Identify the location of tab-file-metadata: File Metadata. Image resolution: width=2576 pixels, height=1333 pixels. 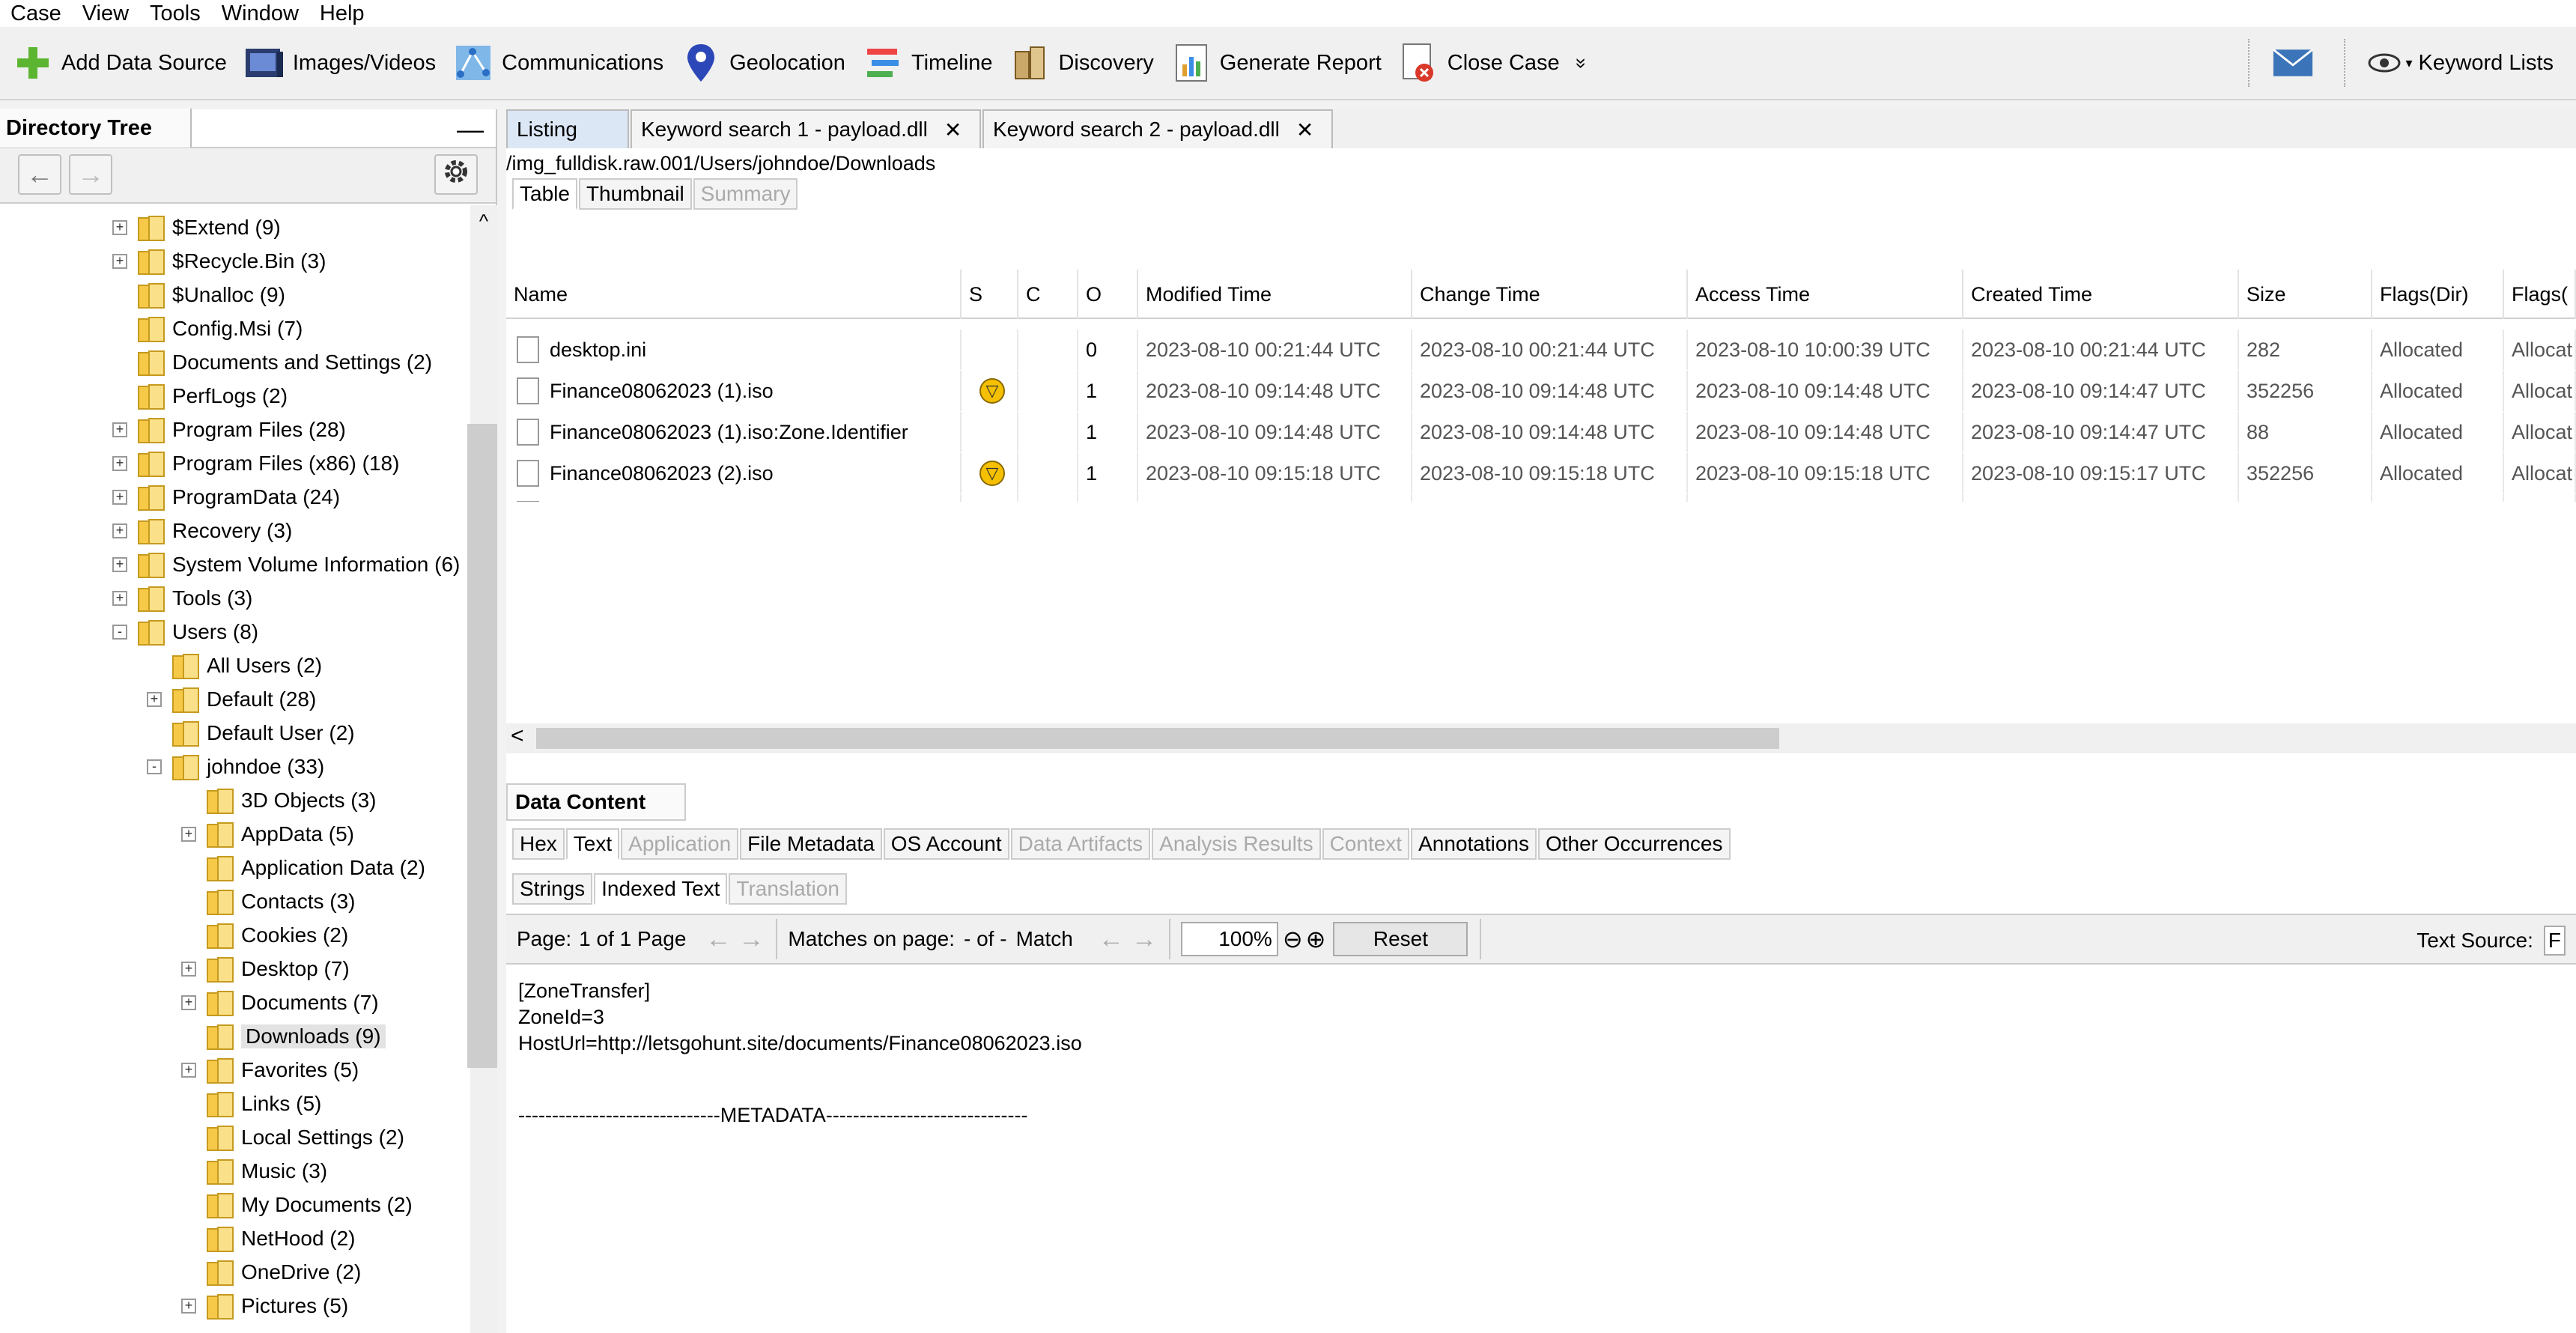
(811, 844).